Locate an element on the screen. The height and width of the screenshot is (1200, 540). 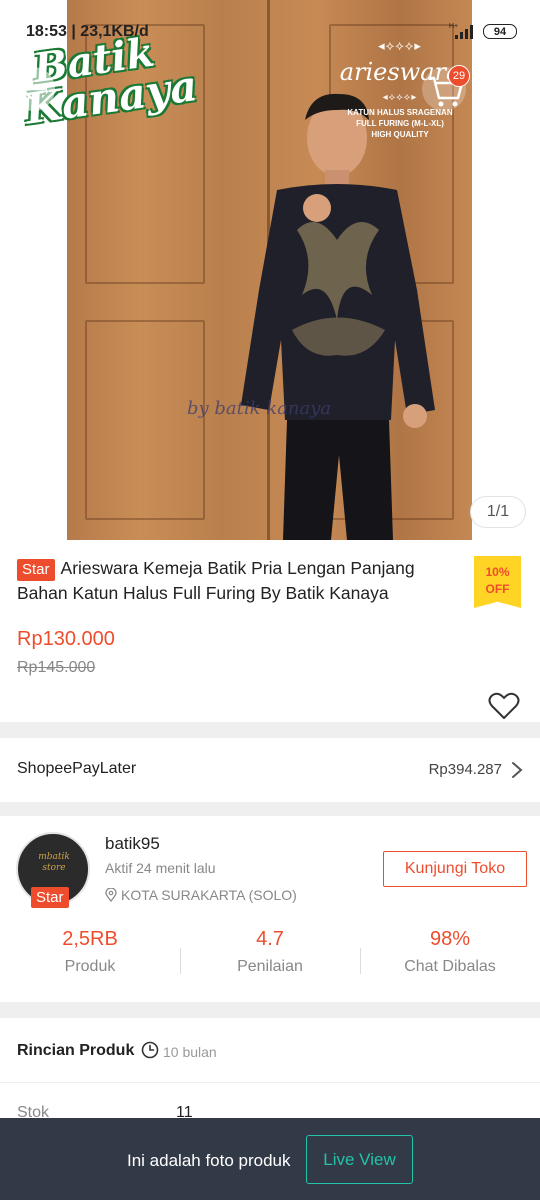
stat-chat-reply: 98% Chat Dibalas is located at coordinates (450, 952).